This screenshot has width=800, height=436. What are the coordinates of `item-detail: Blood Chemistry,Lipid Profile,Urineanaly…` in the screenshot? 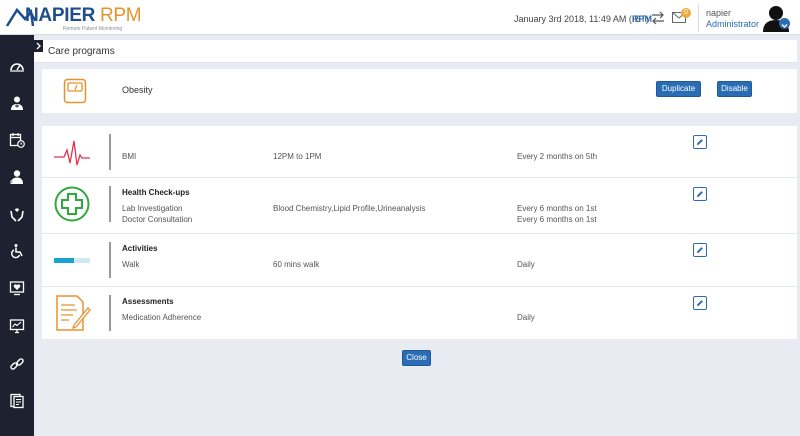 It's located at (349, 208).